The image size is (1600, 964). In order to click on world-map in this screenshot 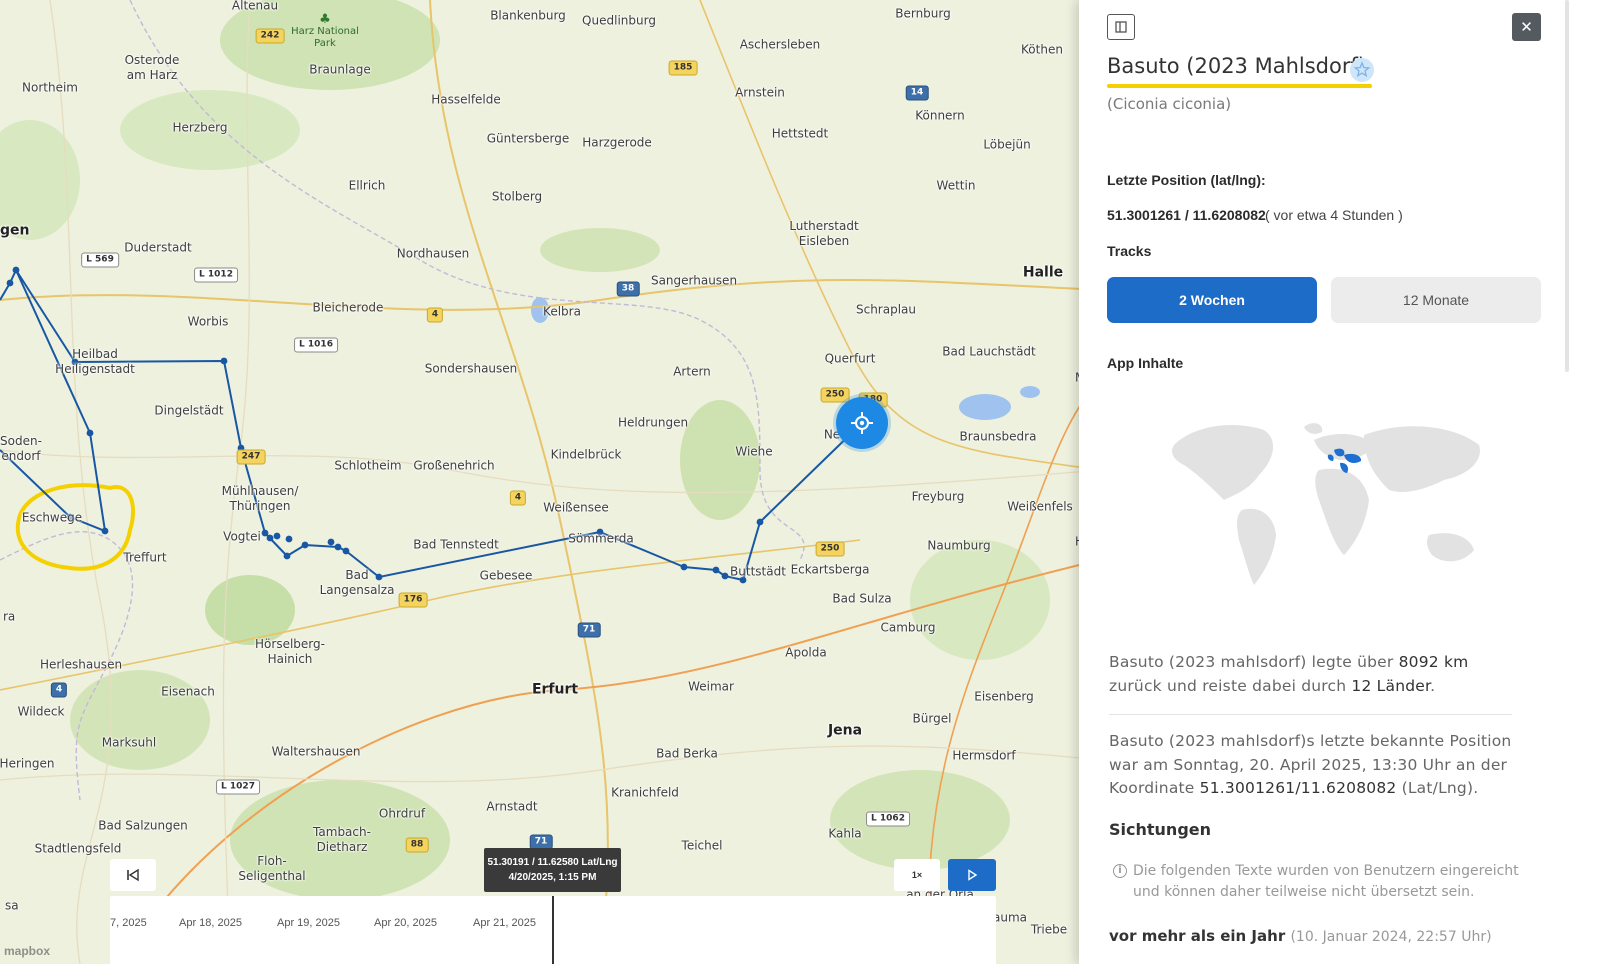, I will do `click(1326, 504)`.